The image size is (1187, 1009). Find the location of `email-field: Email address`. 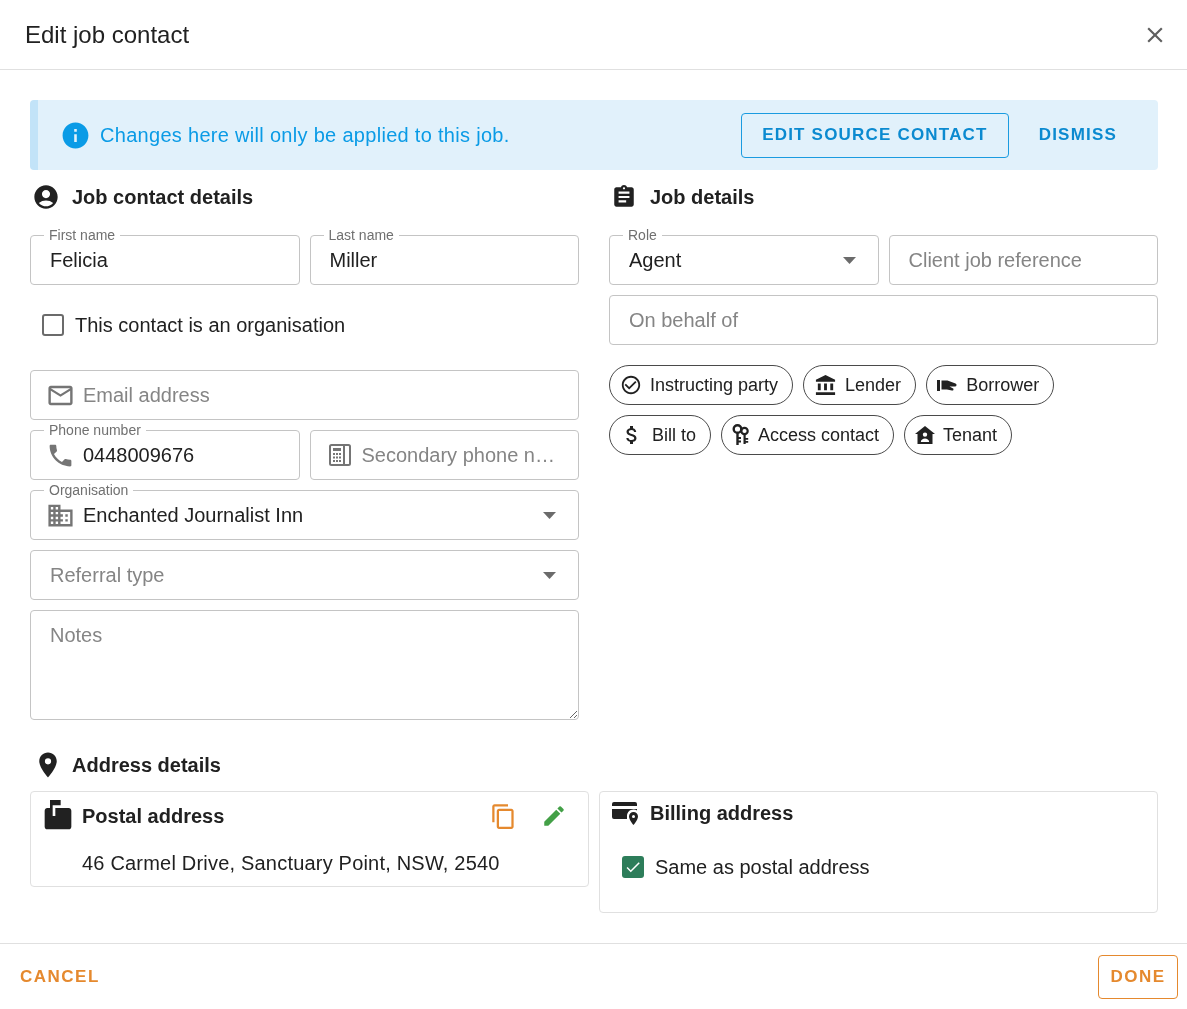

email-field: Email address is located at coordinates (304, 395).